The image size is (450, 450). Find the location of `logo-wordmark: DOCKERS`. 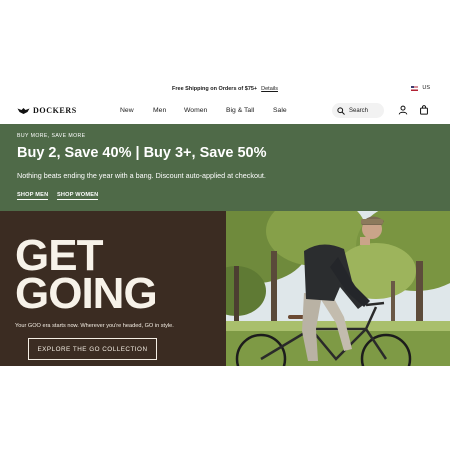

logo-wordmark: DOCKERS is located at coordinates (55, 110).